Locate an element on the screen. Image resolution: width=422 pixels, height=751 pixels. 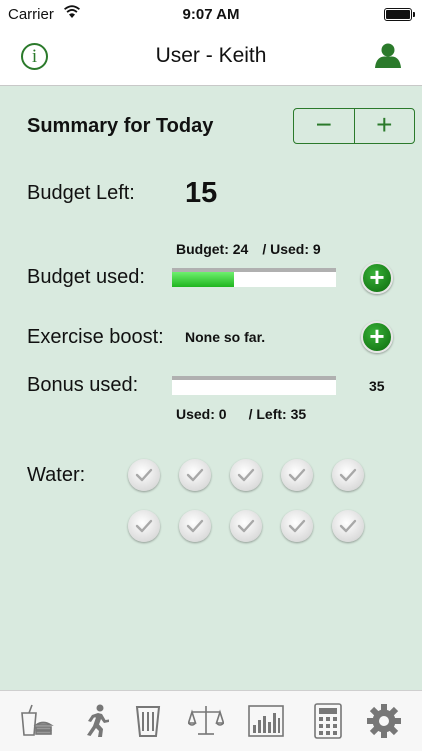
status-time: 9:07 AM is located at coordinates (211, 14).